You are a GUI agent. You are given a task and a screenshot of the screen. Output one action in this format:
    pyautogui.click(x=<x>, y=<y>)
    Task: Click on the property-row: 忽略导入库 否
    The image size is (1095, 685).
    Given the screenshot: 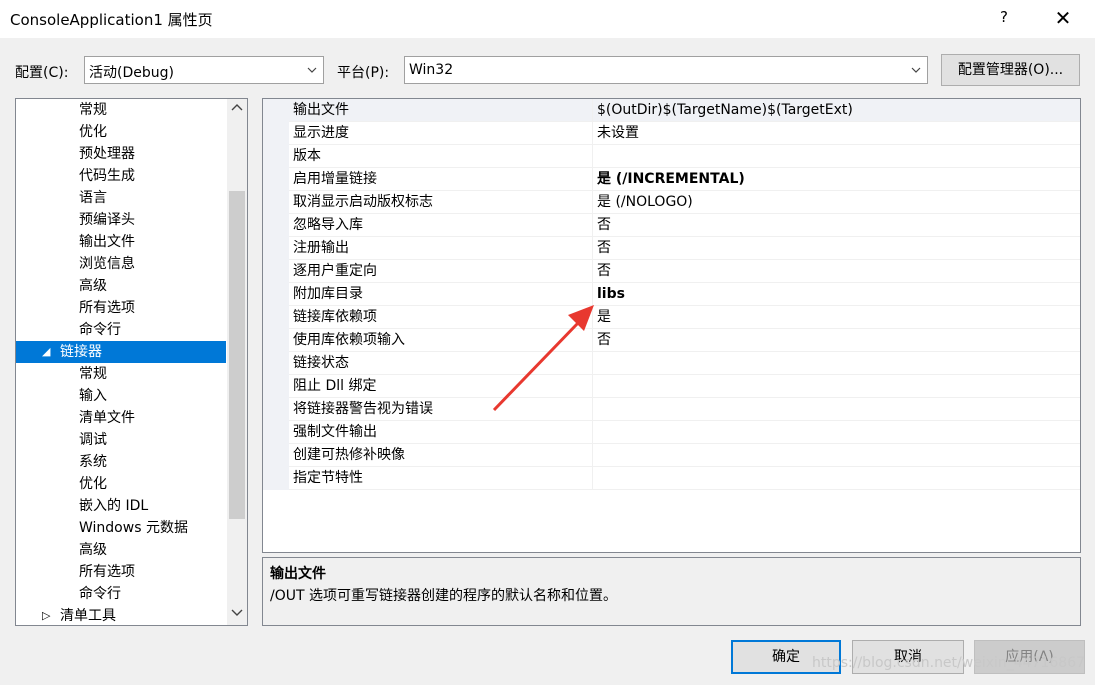 What is the action you would take?
    pyautogui.click(x=671, y=225)
    